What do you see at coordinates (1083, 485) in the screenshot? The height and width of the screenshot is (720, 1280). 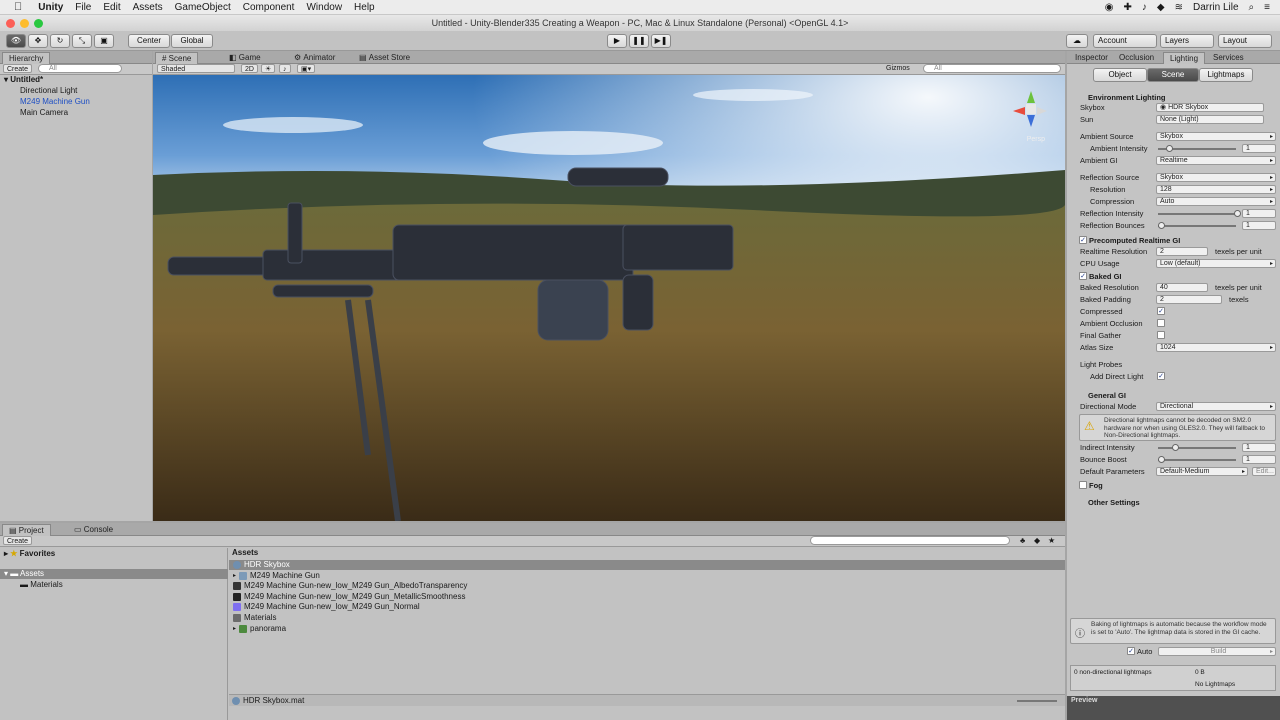 I see `fog-checkbox` at bounding box center [1083, 485].